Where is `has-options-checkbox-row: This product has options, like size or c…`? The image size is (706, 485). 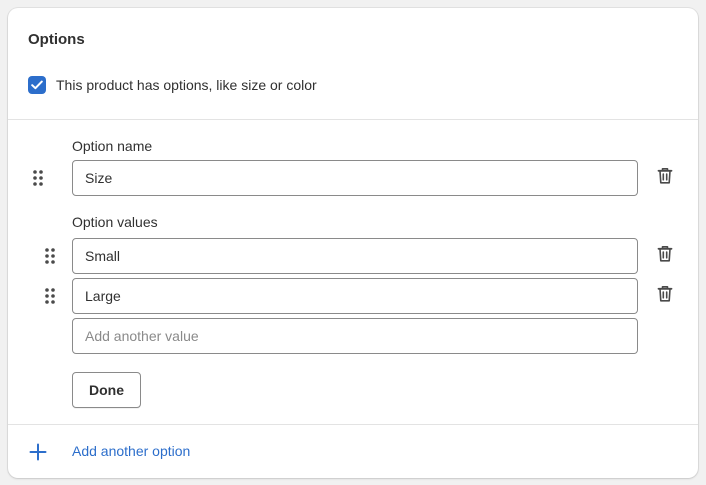
has-options-checkbox-row: This product has options, like size or c… is located at coordinates (172, 85).